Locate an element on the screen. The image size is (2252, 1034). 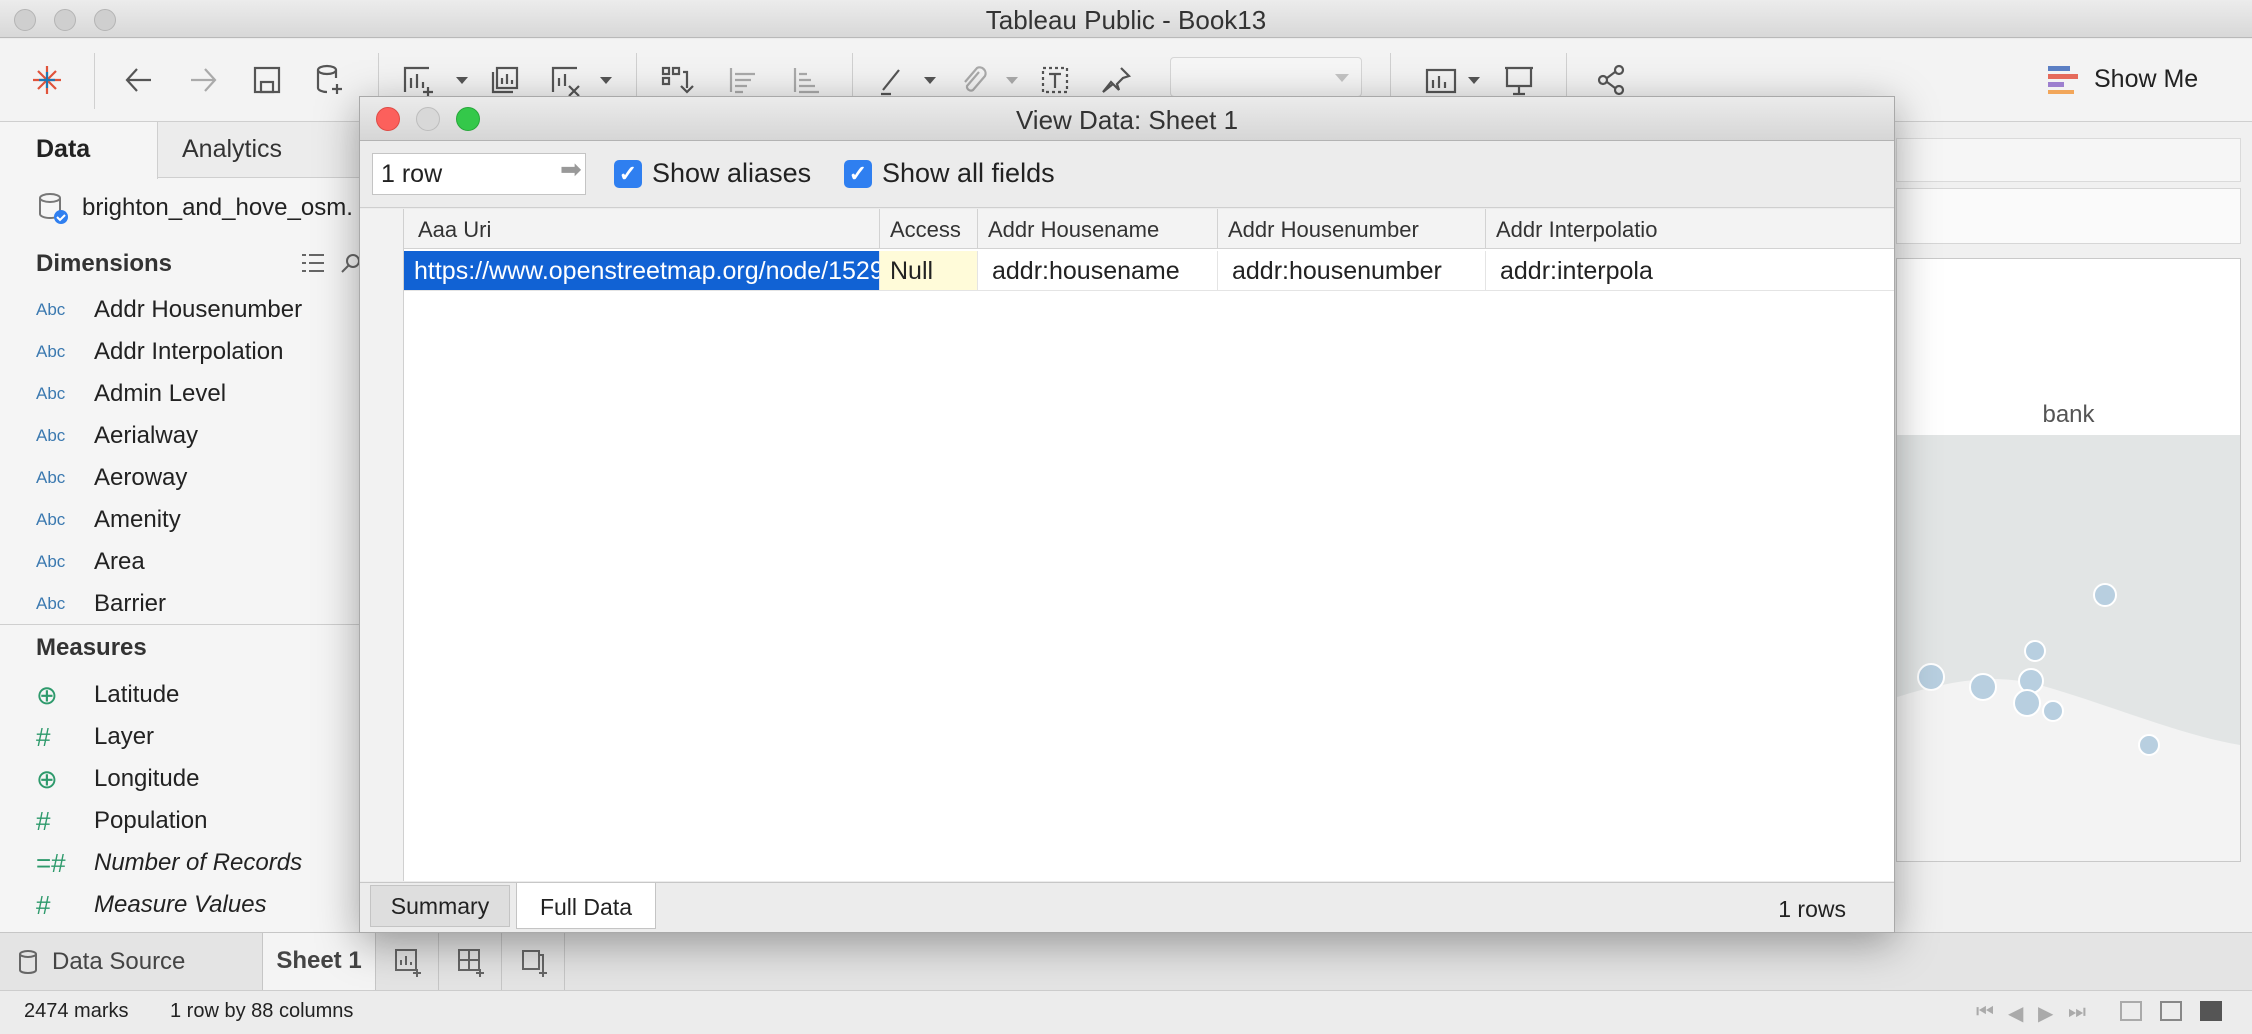
hash-equals-icon: =# is located at coordinates (51, 862).